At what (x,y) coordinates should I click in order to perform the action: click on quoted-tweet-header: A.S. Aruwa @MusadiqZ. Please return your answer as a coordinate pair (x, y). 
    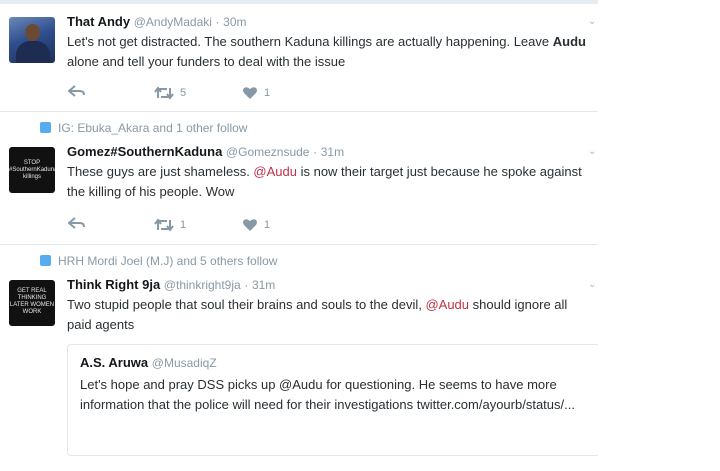
    Looking at the image, I should click on (148, 362).